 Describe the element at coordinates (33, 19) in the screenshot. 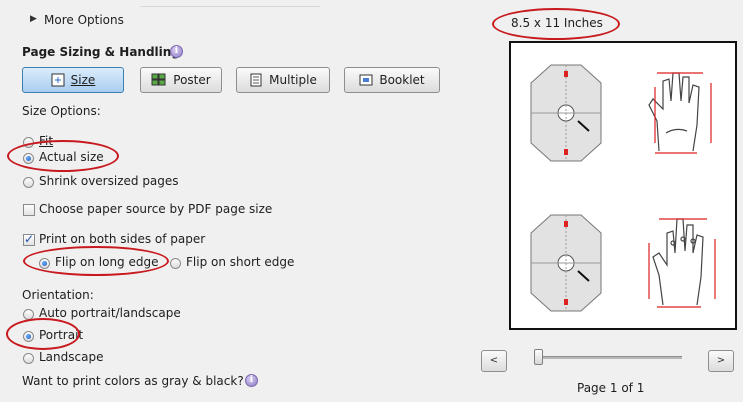

I see `expand-triangle-icon: ▶` at that location.